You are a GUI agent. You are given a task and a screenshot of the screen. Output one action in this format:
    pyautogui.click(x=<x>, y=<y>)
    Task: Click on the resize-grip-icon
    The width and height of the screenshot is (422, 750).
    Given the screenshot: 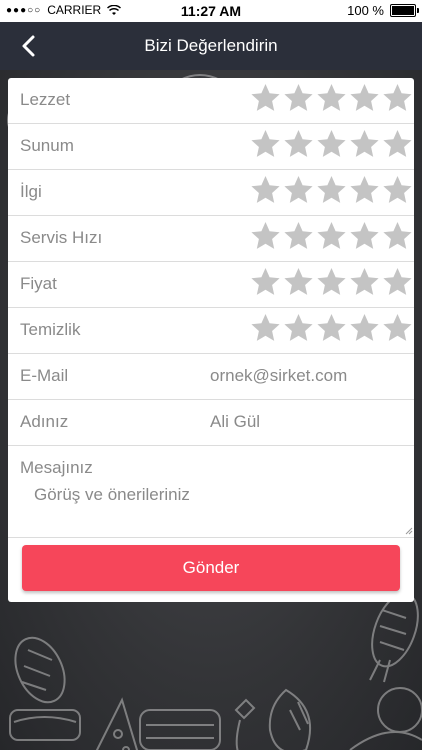 What is the action you would take?
    pyautogui.click(x=409, y=531)
    